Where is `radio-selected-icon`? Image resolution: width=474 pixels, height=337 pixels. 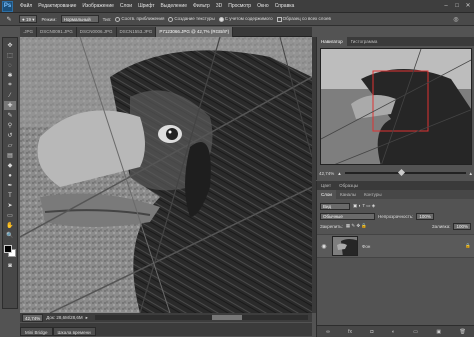
radio-selected-icon is located at coordinates (221, 19).